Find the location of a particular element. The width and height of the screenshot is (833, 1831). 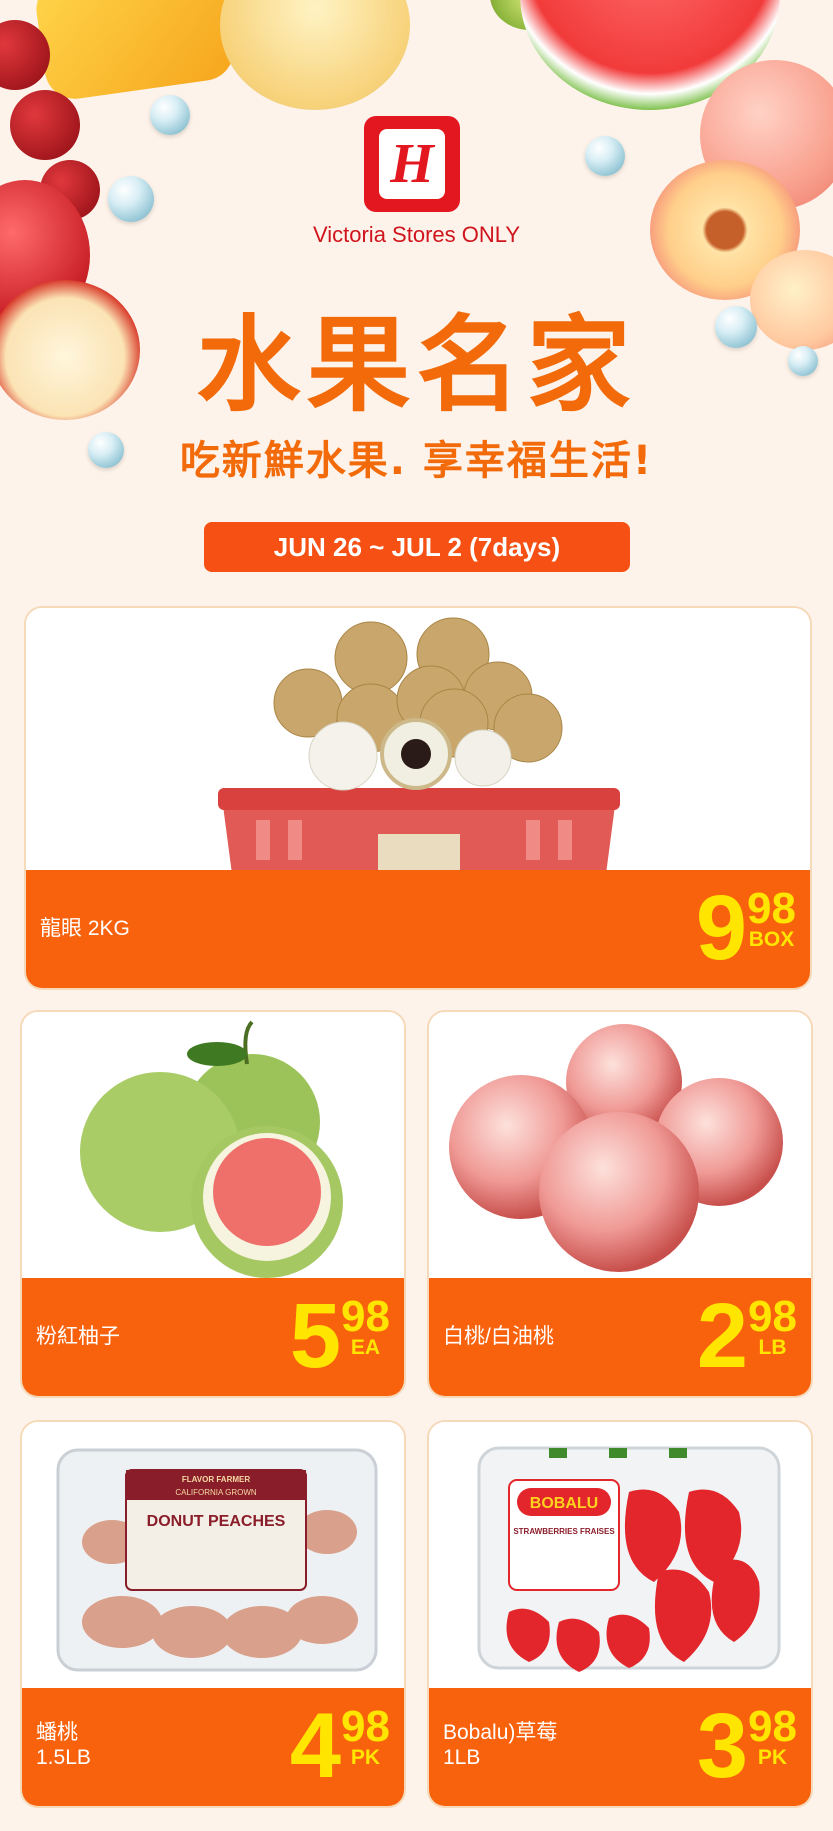

package-sub: STRAWBERRIES FRAISES is located at coordinates (564, 1531).